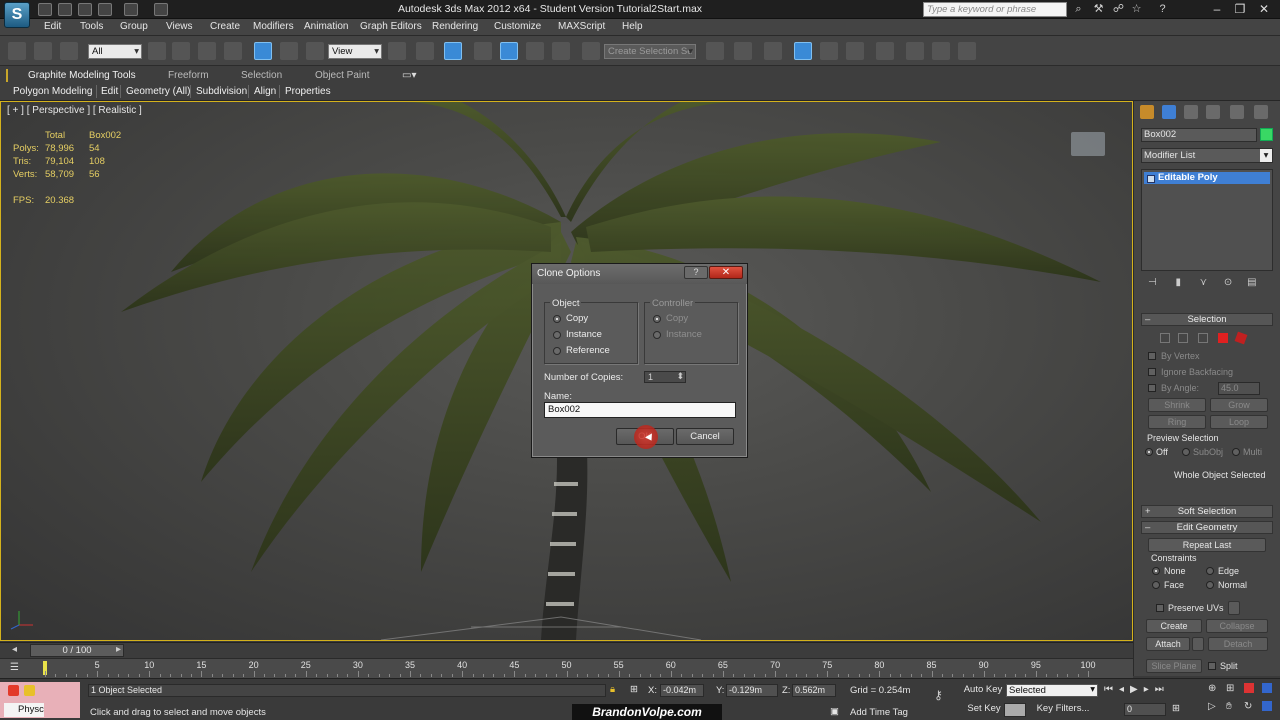  What do you see at coordinates (1078, 9) in the screenshot?
I see `binoculars-icon: ⌕` at bounding box center [1078, 9].